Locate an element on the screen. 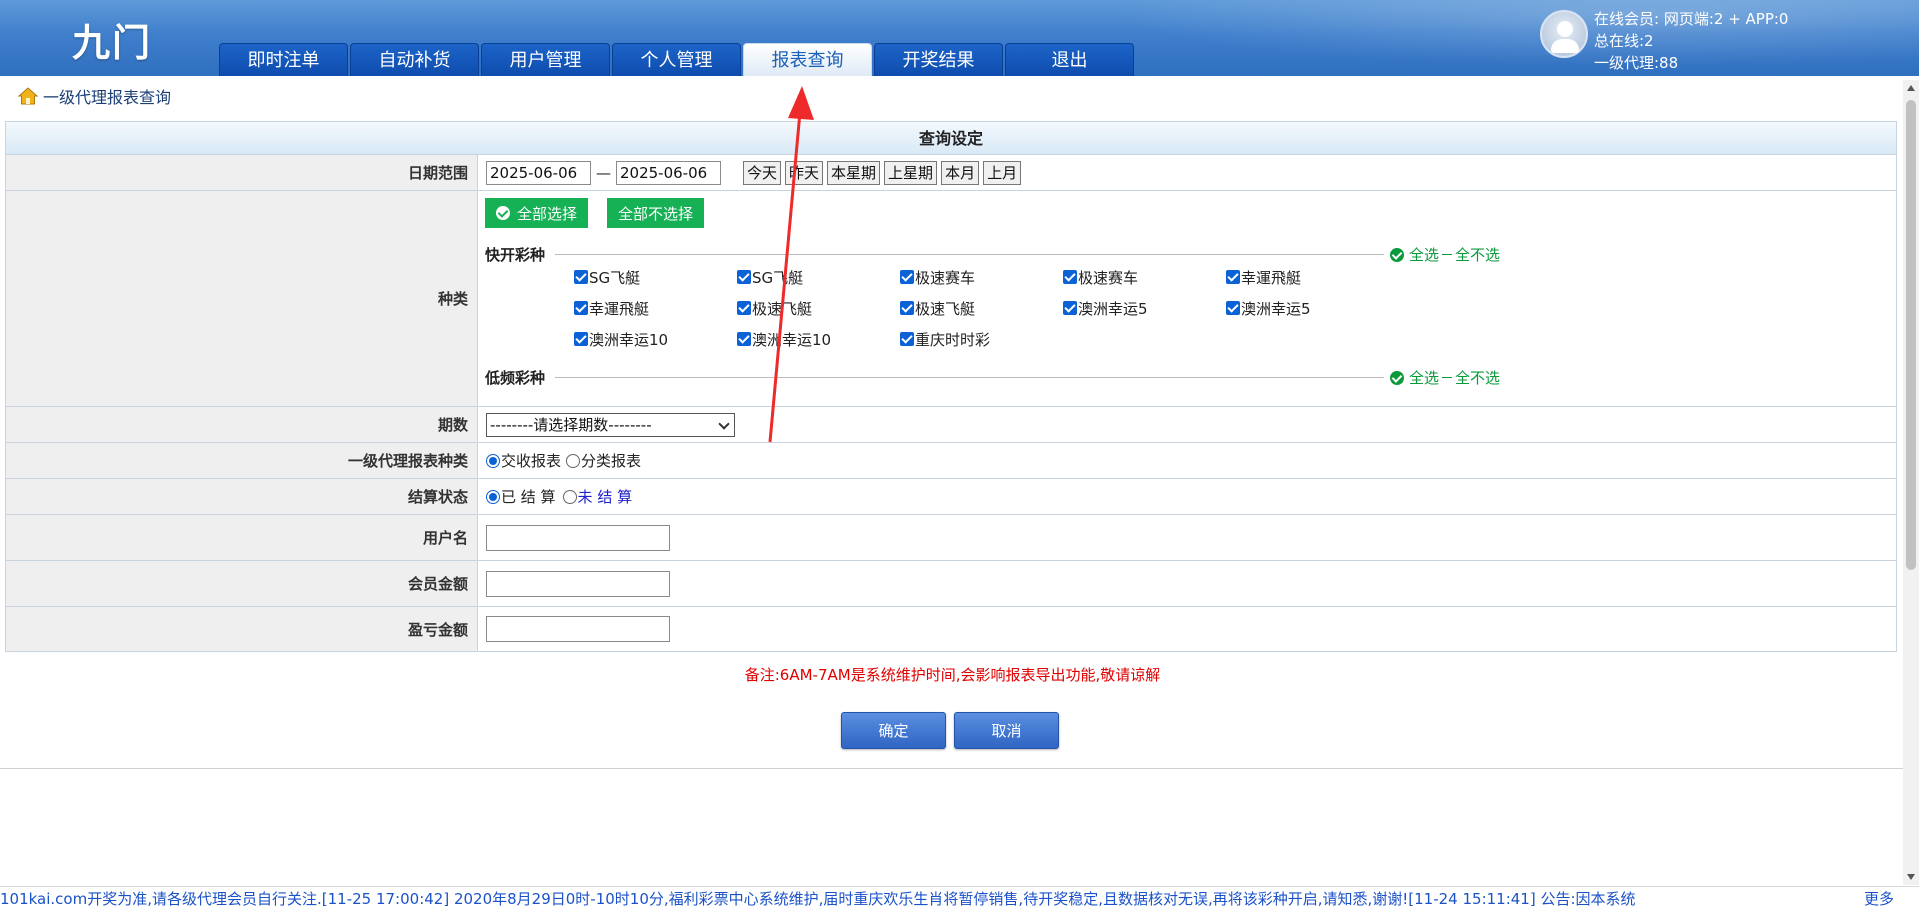 The image size is (1919, 909). logo: 九门 is located at coordinates (112, 43).